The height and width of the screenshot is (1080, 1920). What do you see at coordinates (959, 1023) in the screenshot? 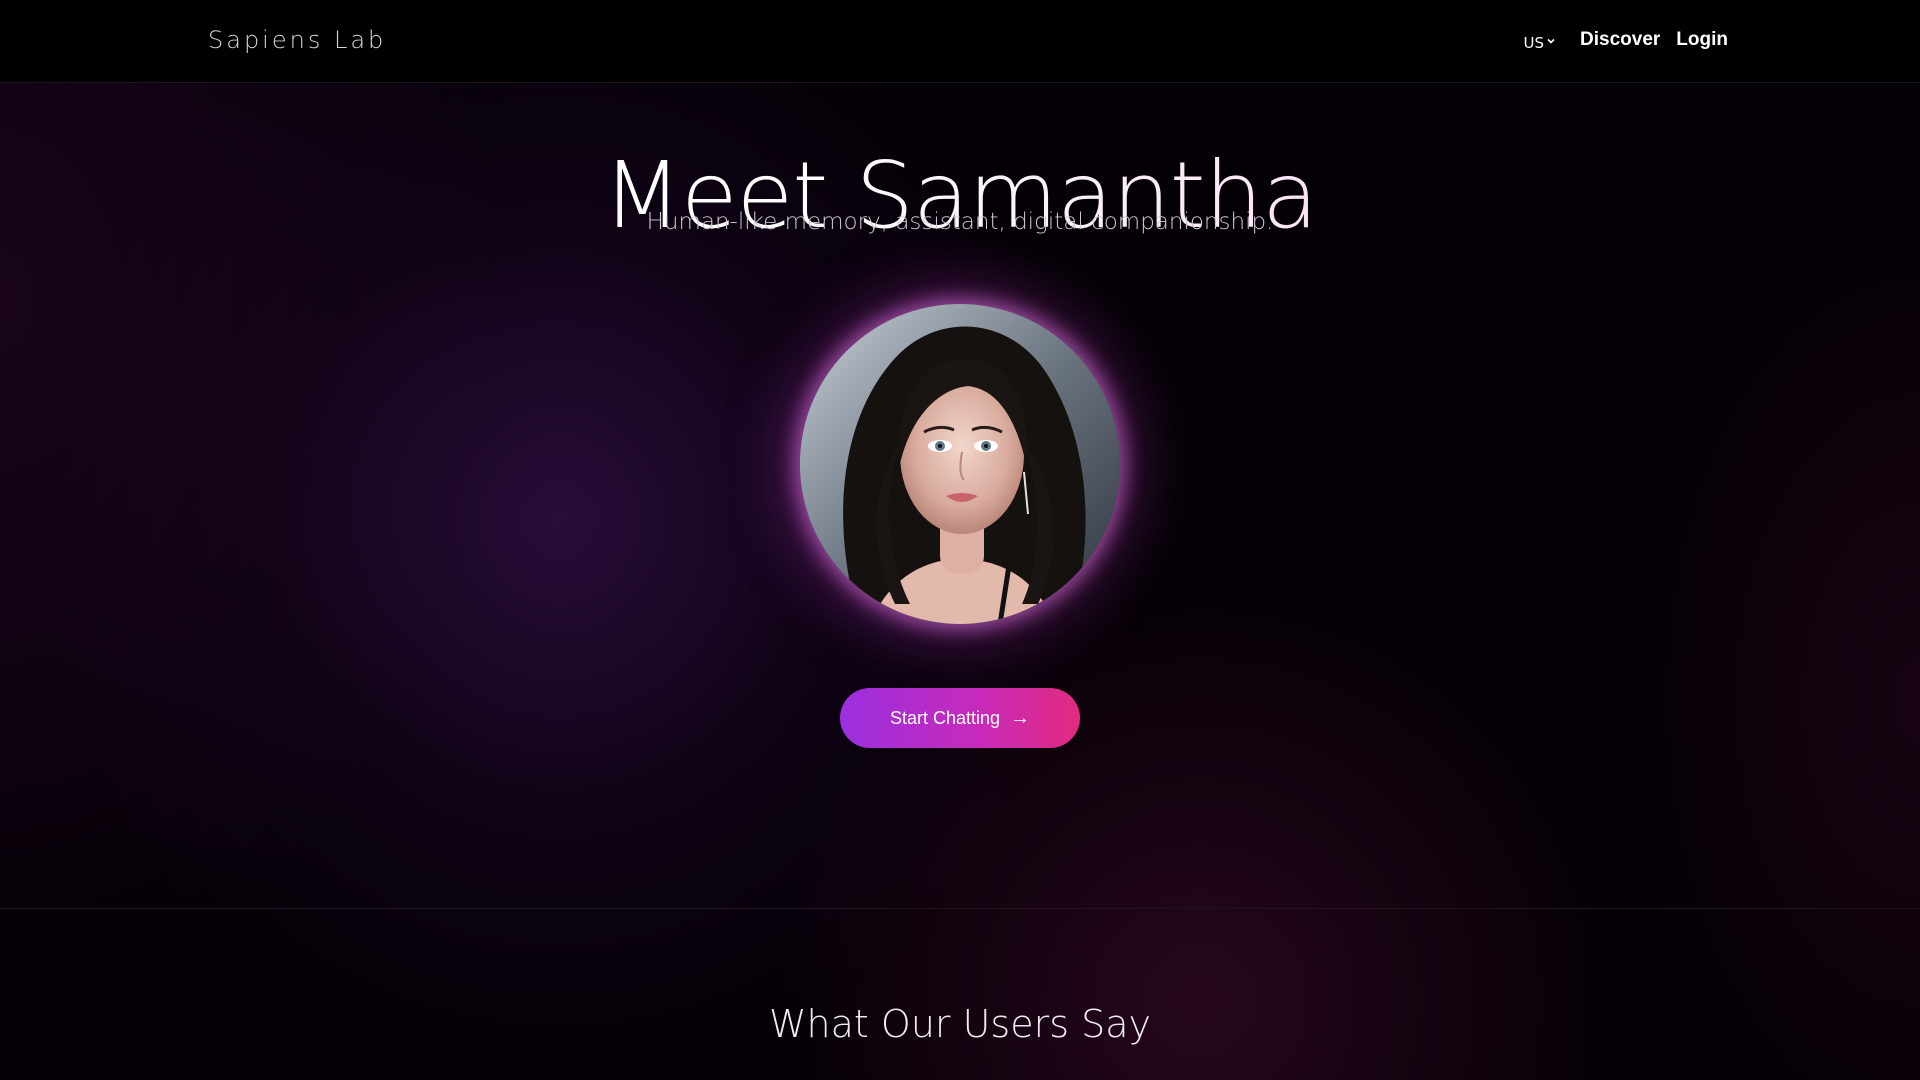
I see `testimonials-title: What Our Users Say` at bounding box center [959, 1023].